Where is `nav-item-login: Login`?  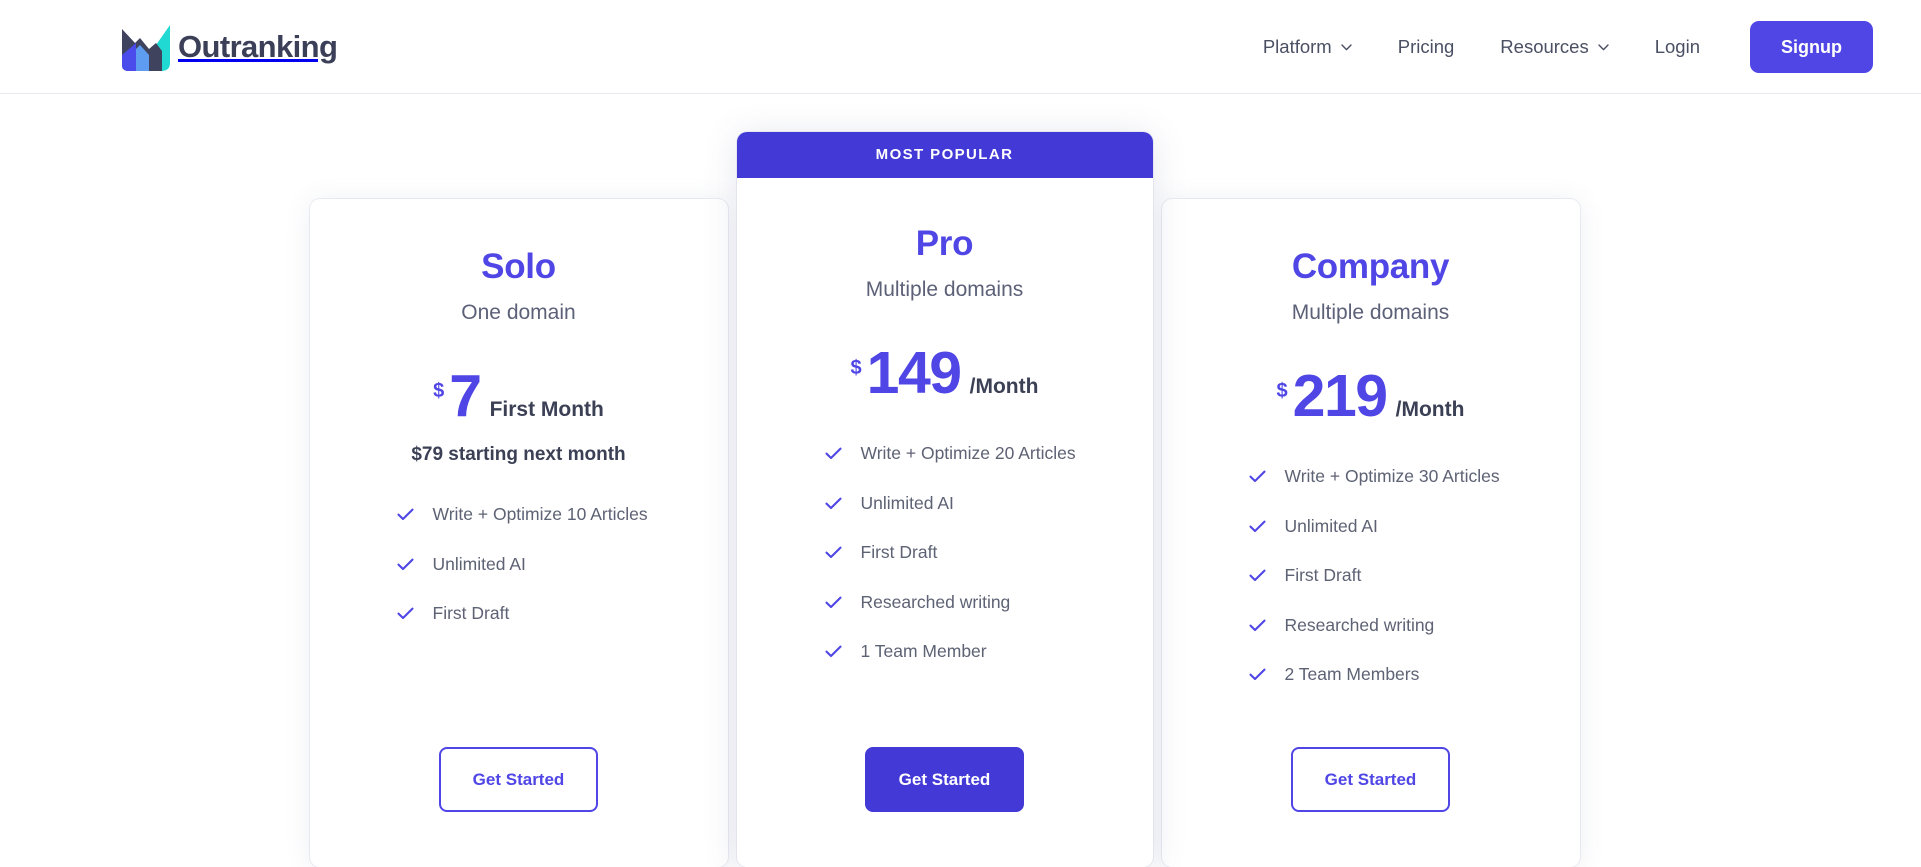 nav-item-login: Login is located at coordinates (1677, 47).